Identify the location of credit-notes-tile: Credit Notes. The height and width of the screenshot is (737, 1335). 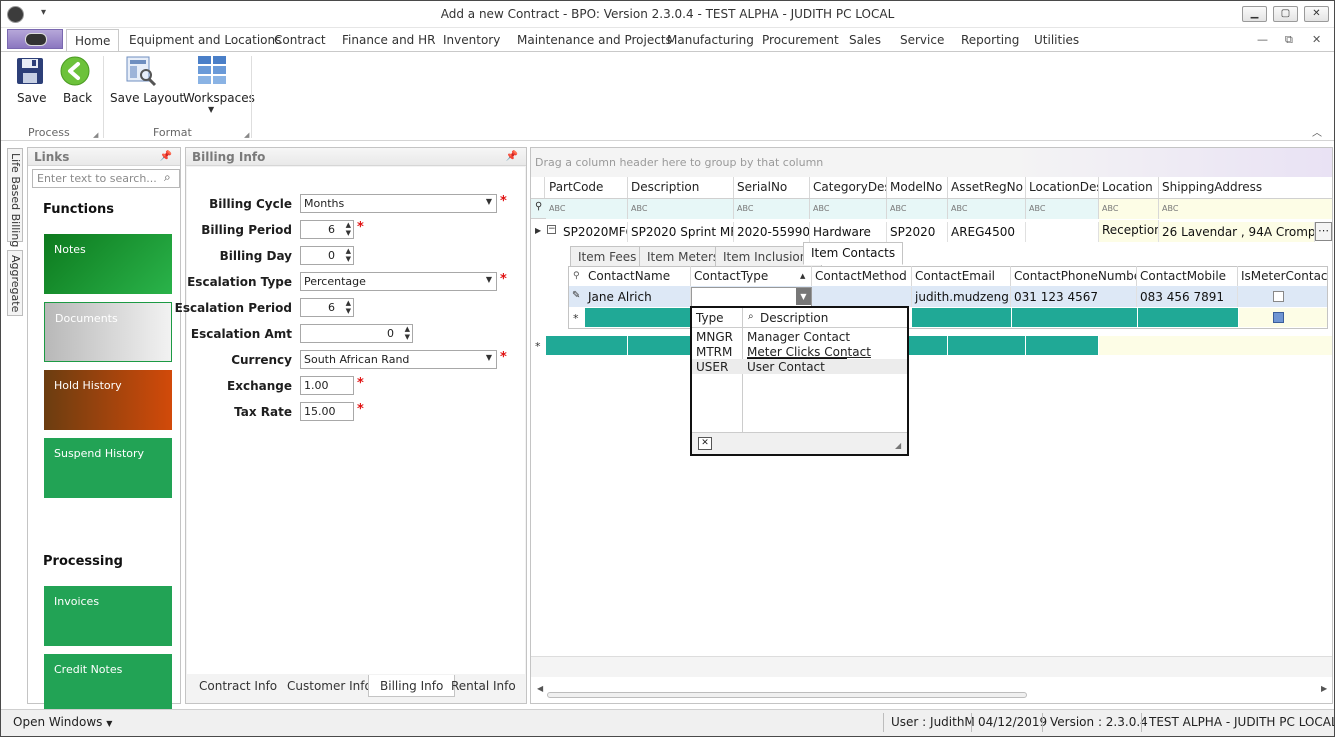
(108, 684).